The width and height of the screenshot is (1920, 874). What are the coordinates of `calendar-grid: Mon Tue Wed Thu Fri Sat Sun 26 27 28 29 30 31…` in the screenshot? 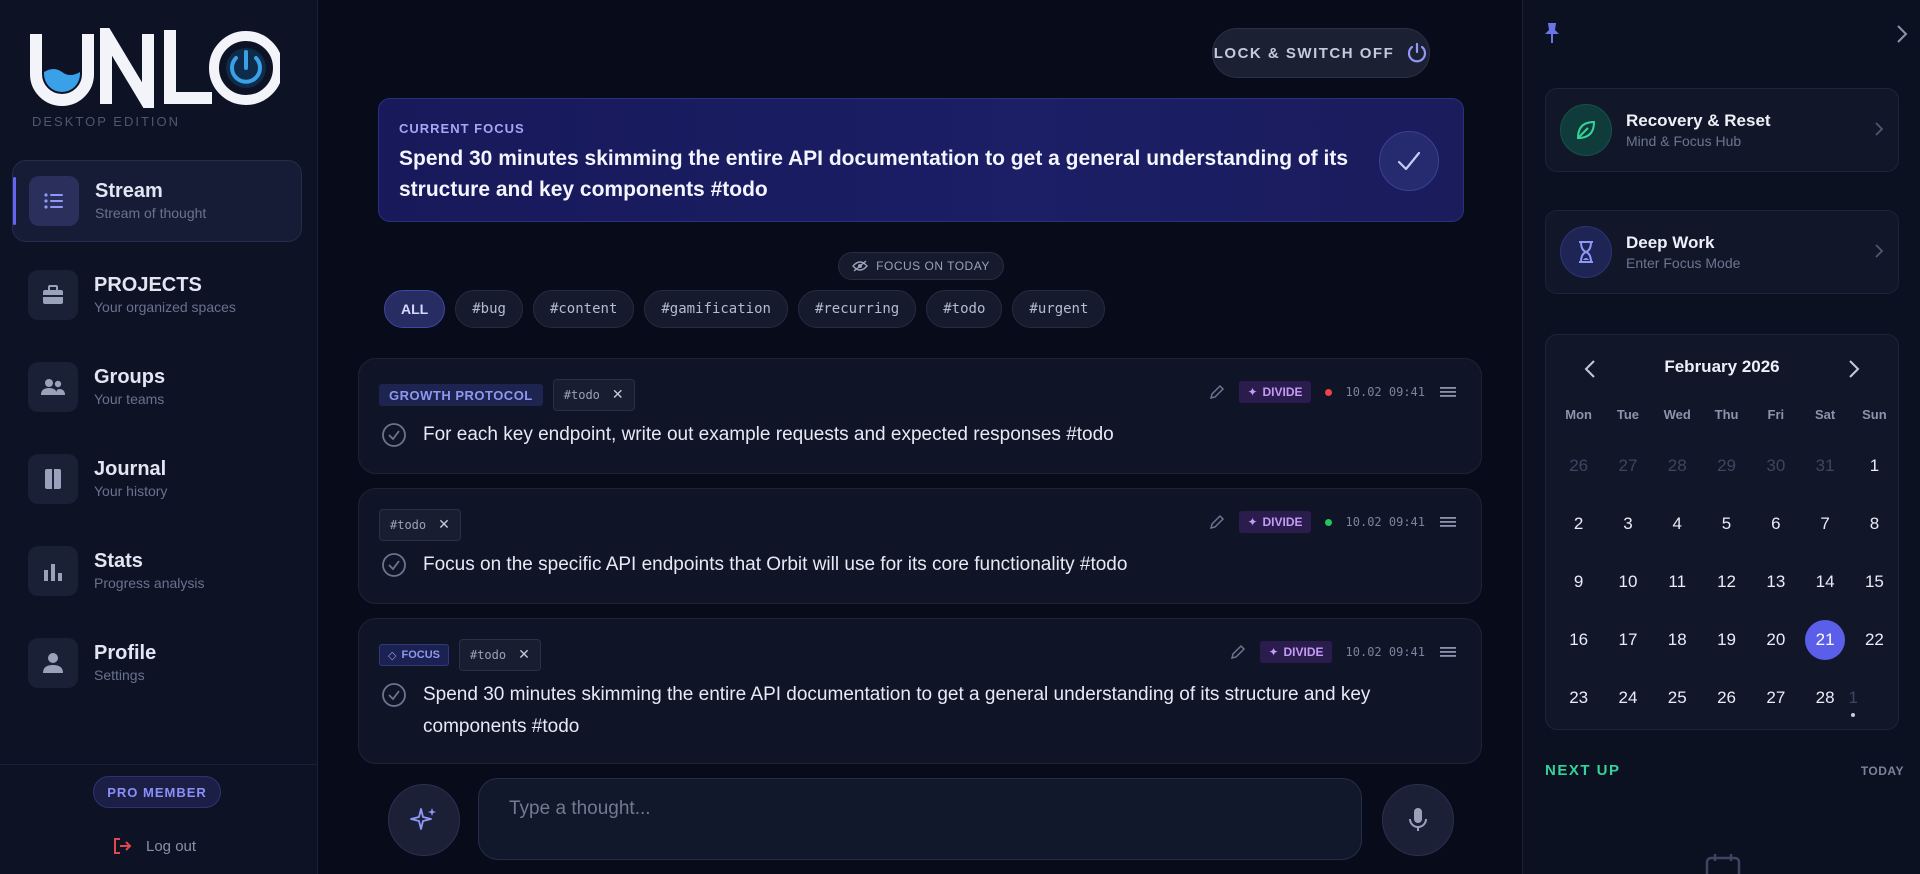 It's located at (1726, 566).